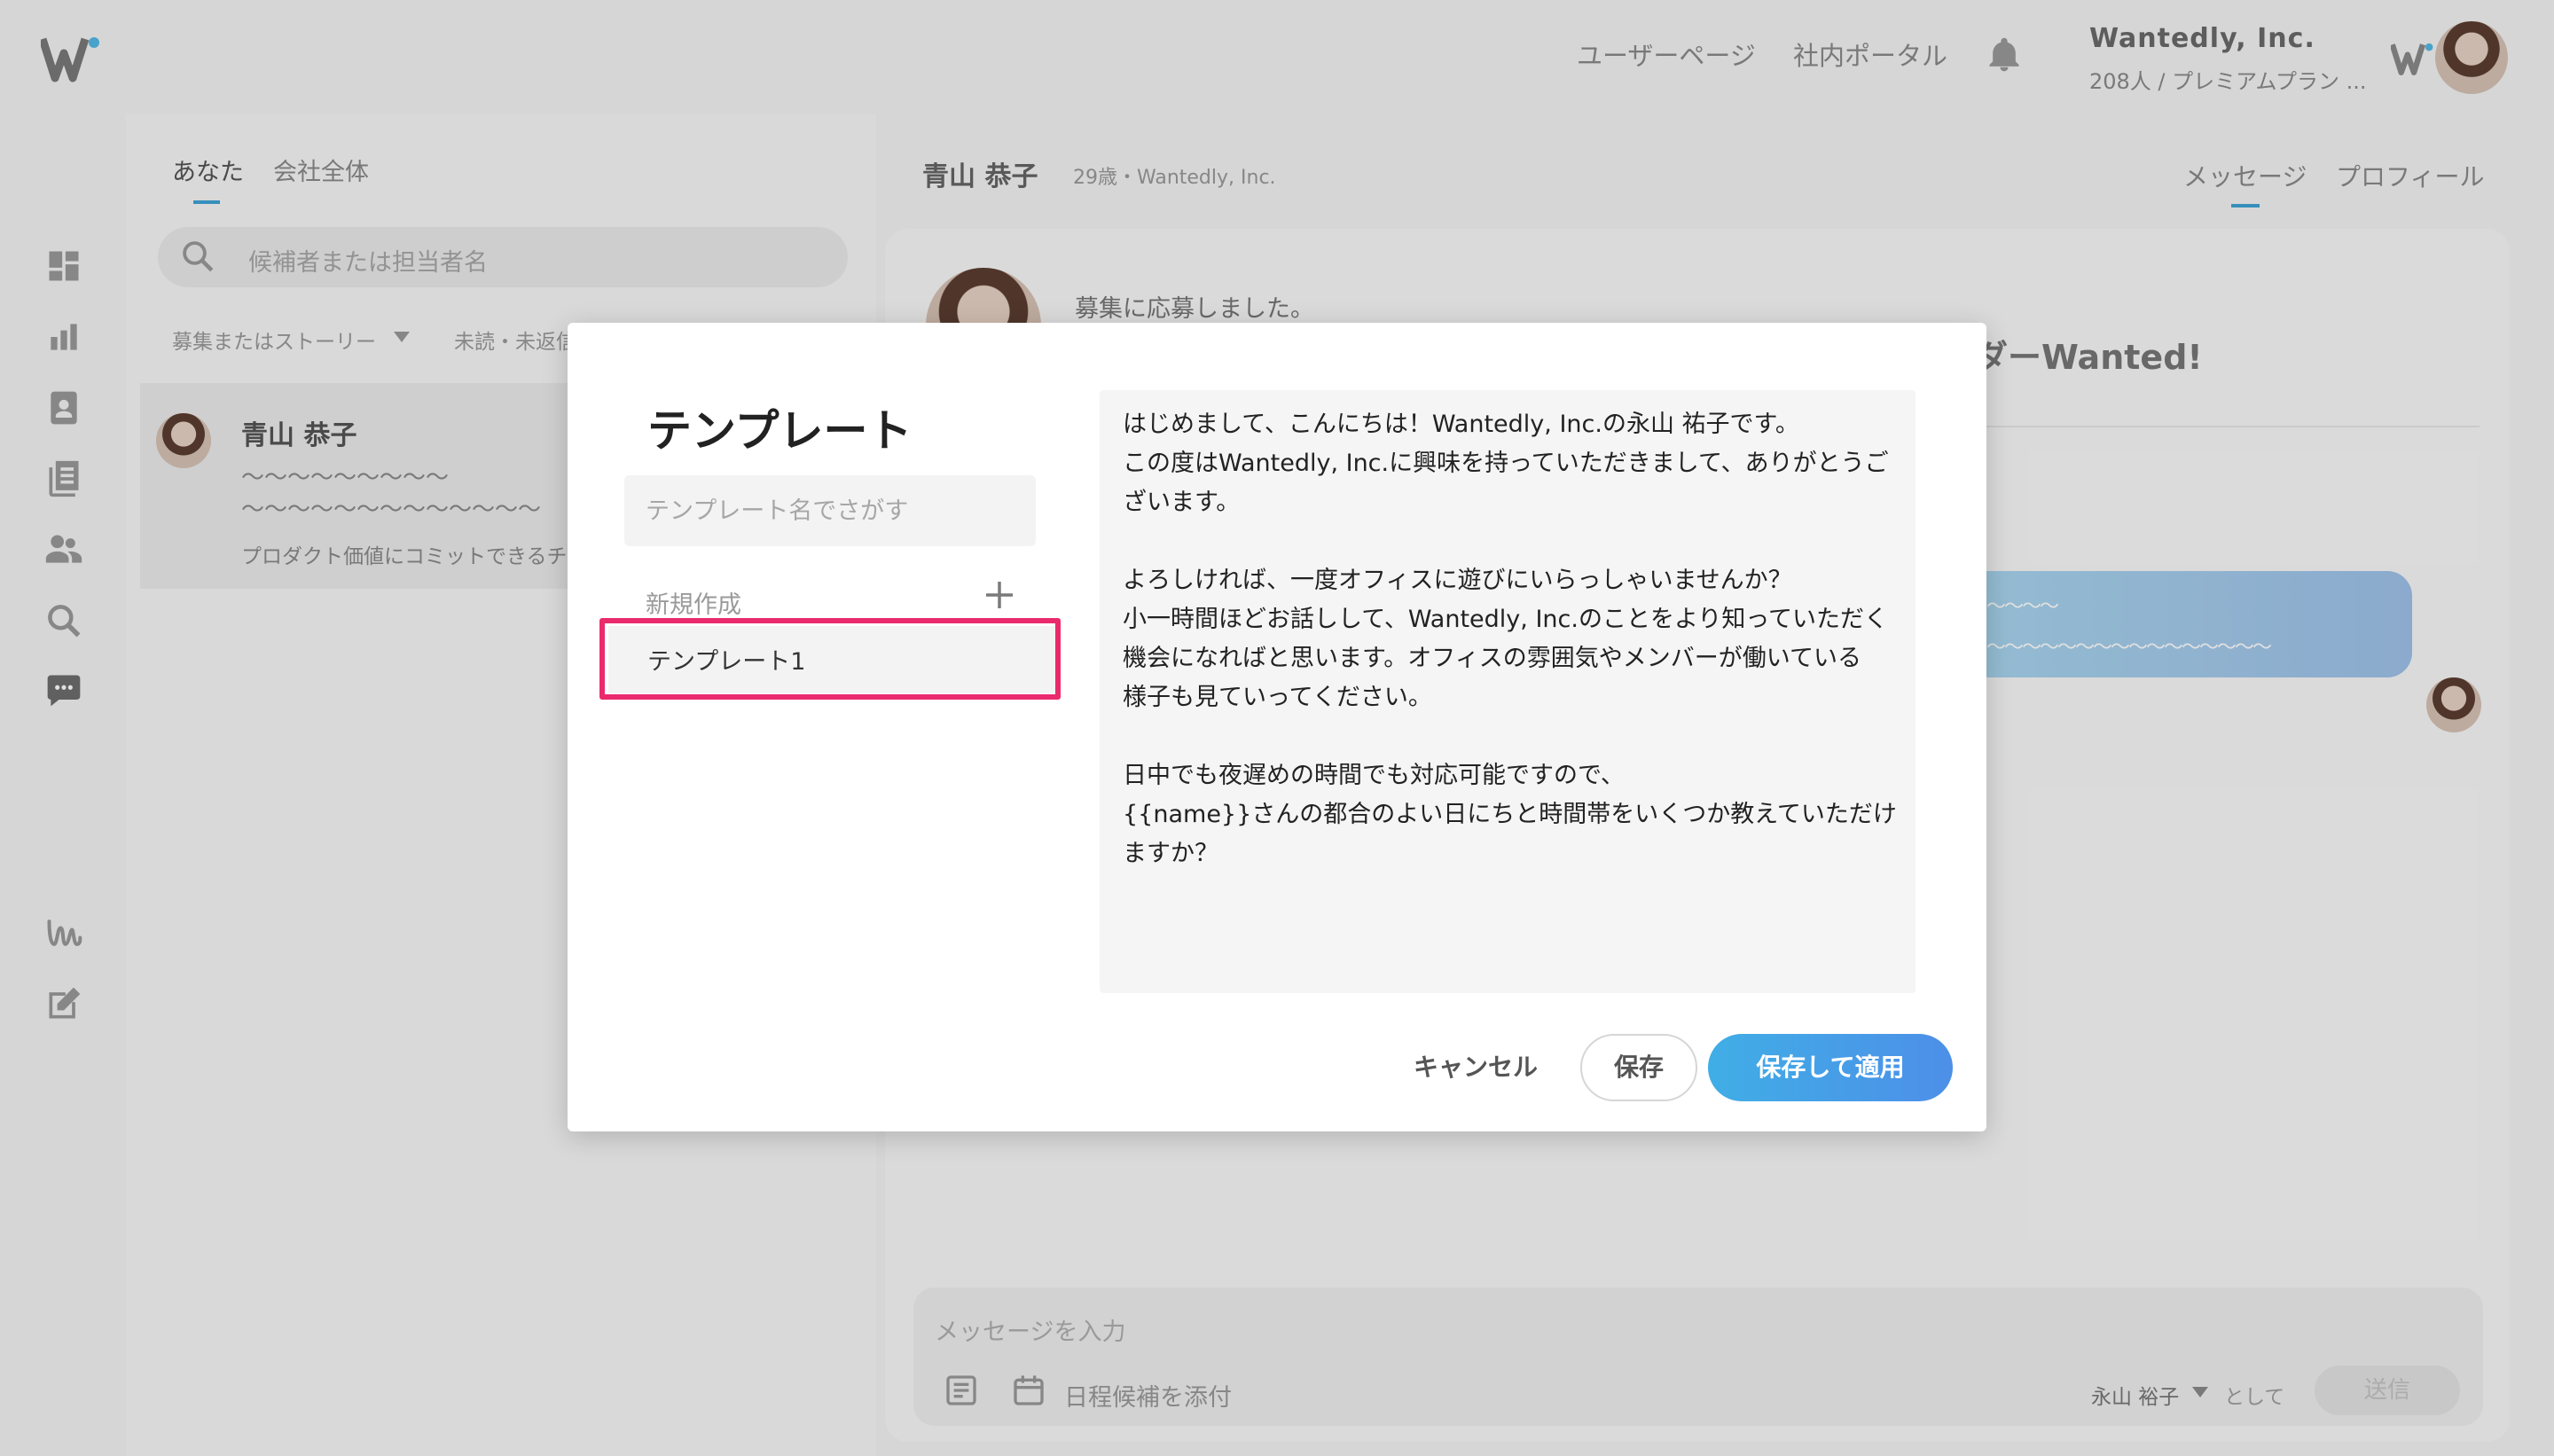 The height and width of the screenshot is (1456, 2554). I want to click on template-body-line: はじめまして、こんにちは！Wantedly, Inc.の永山 祐子です。, so click(1461, 424).